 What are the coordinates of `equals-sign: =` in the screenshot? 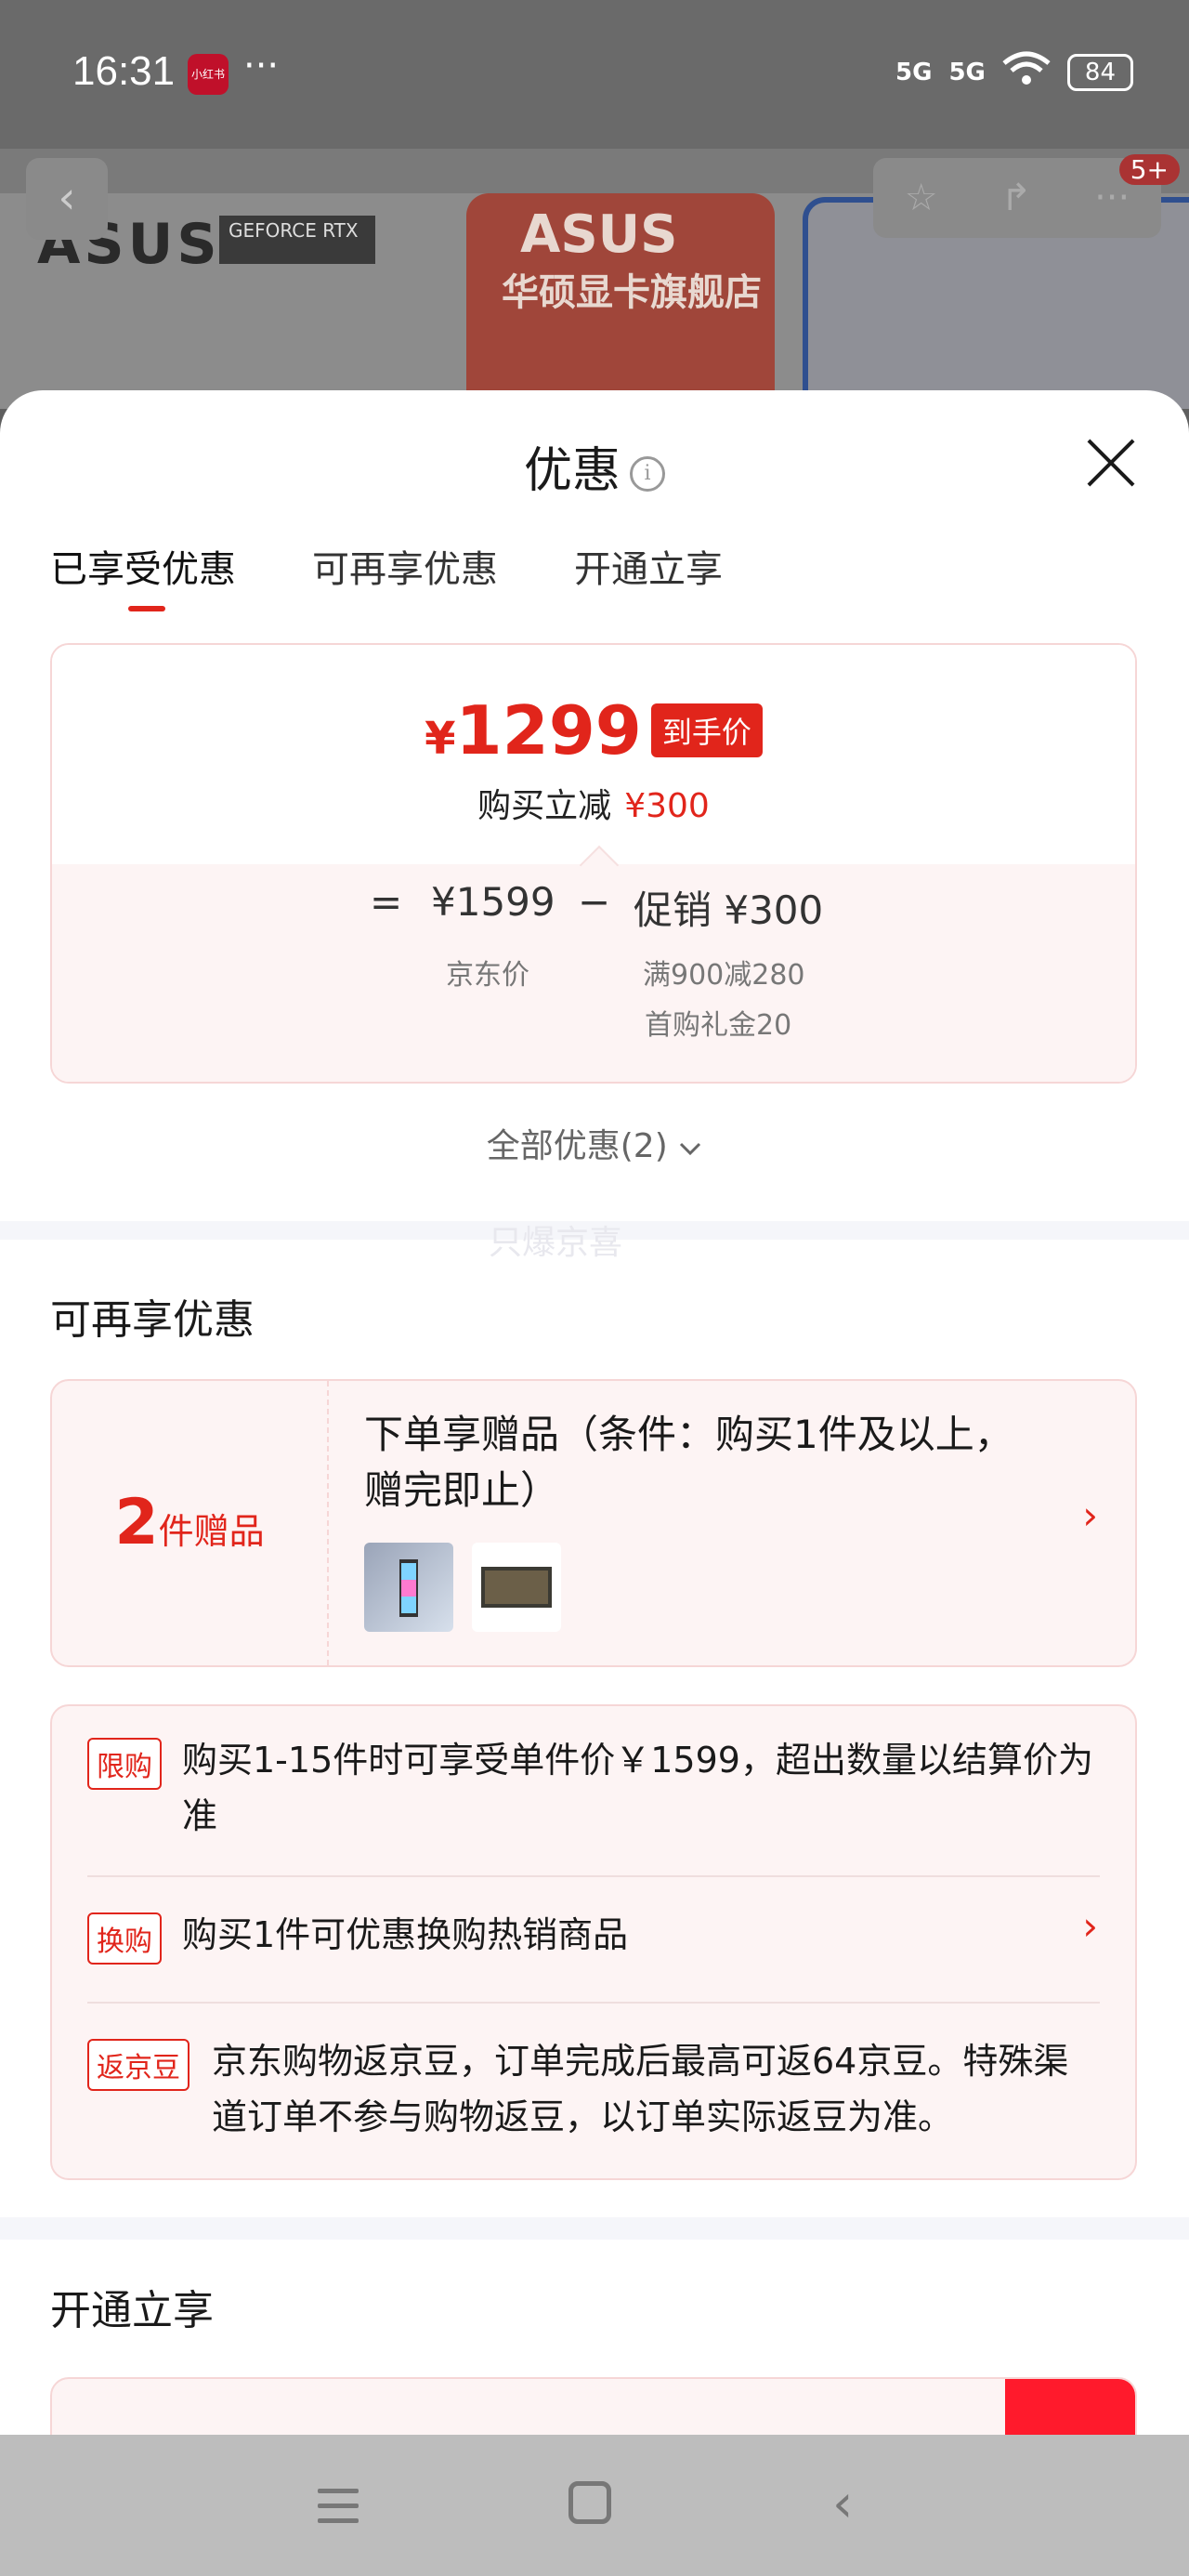 It's located at (387, 902).